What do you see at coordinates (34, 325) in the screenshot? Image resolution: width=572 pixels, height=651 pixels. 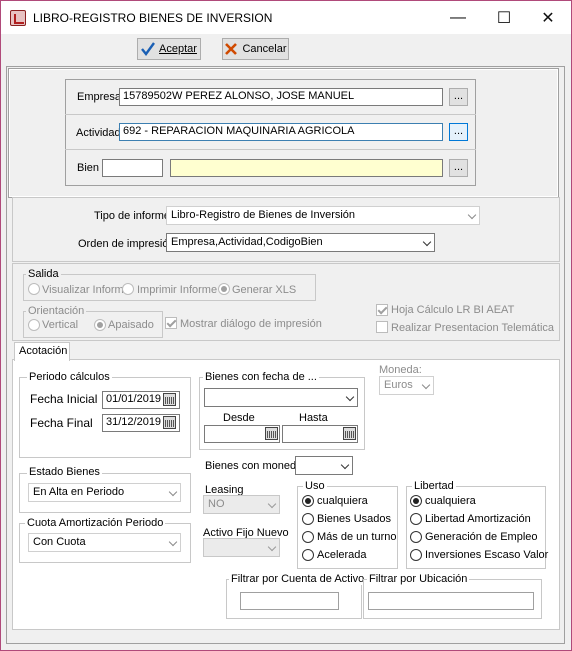 I see `orientacion-vertical-radio` at bounding box center [34, 325].